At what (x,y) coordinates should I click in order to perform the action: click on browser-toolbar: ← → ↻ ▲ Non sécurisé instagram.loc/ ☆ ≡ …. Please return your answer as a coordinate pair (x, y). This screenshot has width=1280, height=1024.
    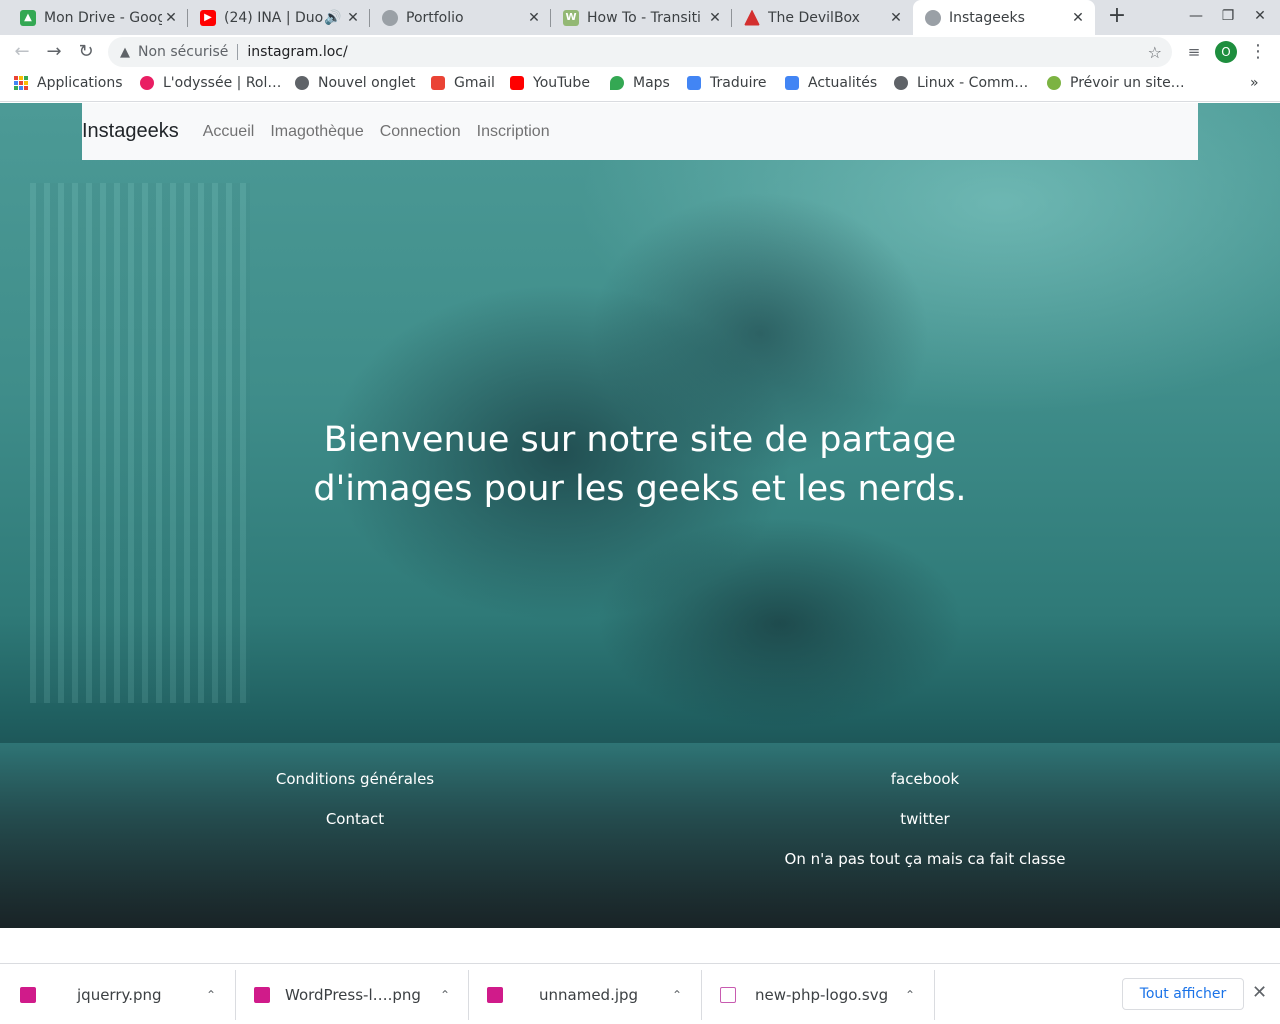
    Looking at the image, I should click on (640, 52).